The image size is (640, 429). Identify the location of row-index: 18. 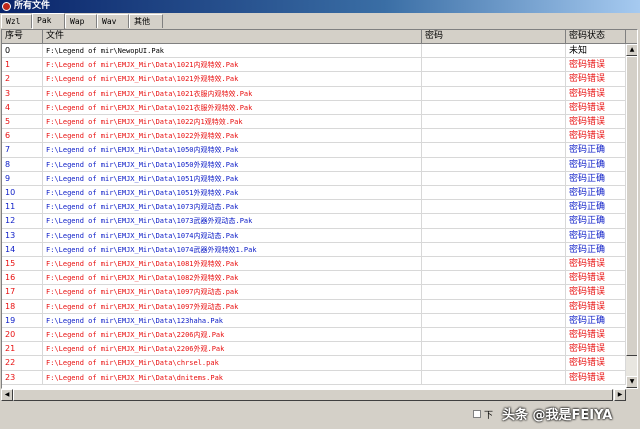
(22, 307).